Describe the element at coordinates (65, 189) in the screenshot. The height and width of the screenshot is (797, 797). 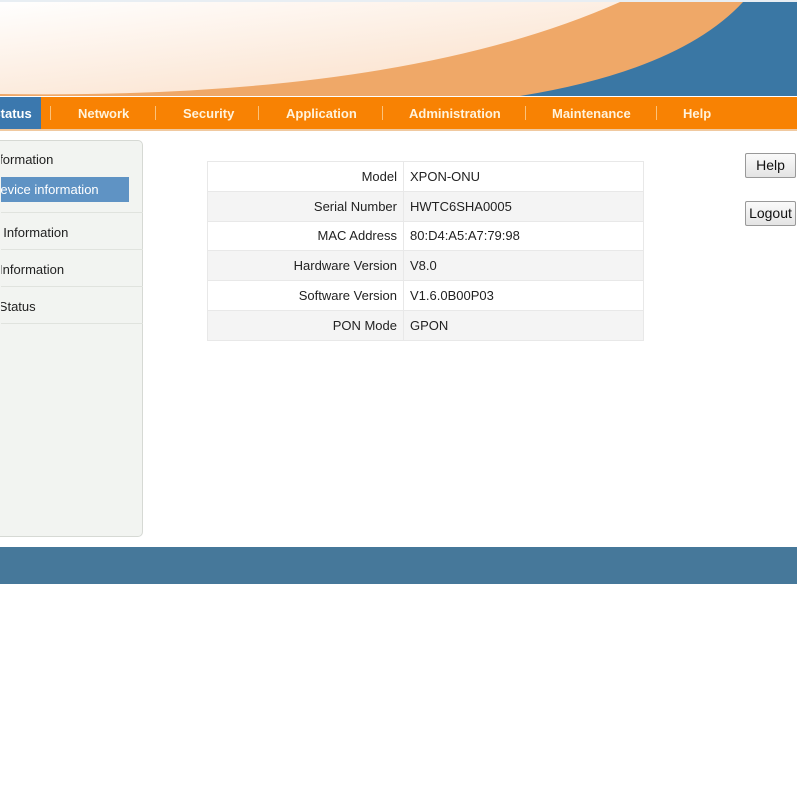
I see `sidebar-item-device-information: Device information` at that location.